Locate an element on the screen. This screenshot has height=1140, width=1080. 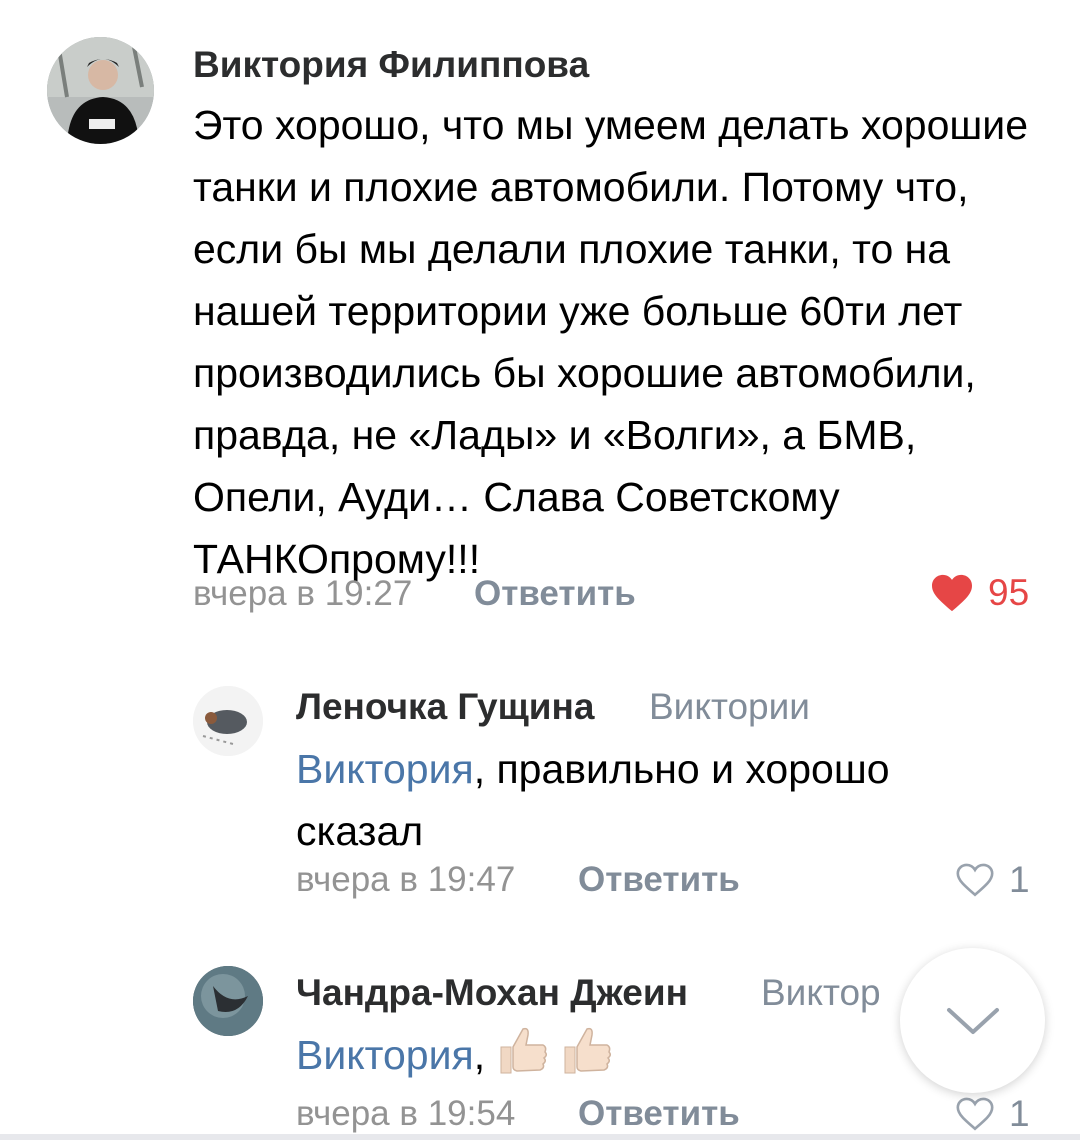
chevron-down-icon is located at coordinates (972, 1020).